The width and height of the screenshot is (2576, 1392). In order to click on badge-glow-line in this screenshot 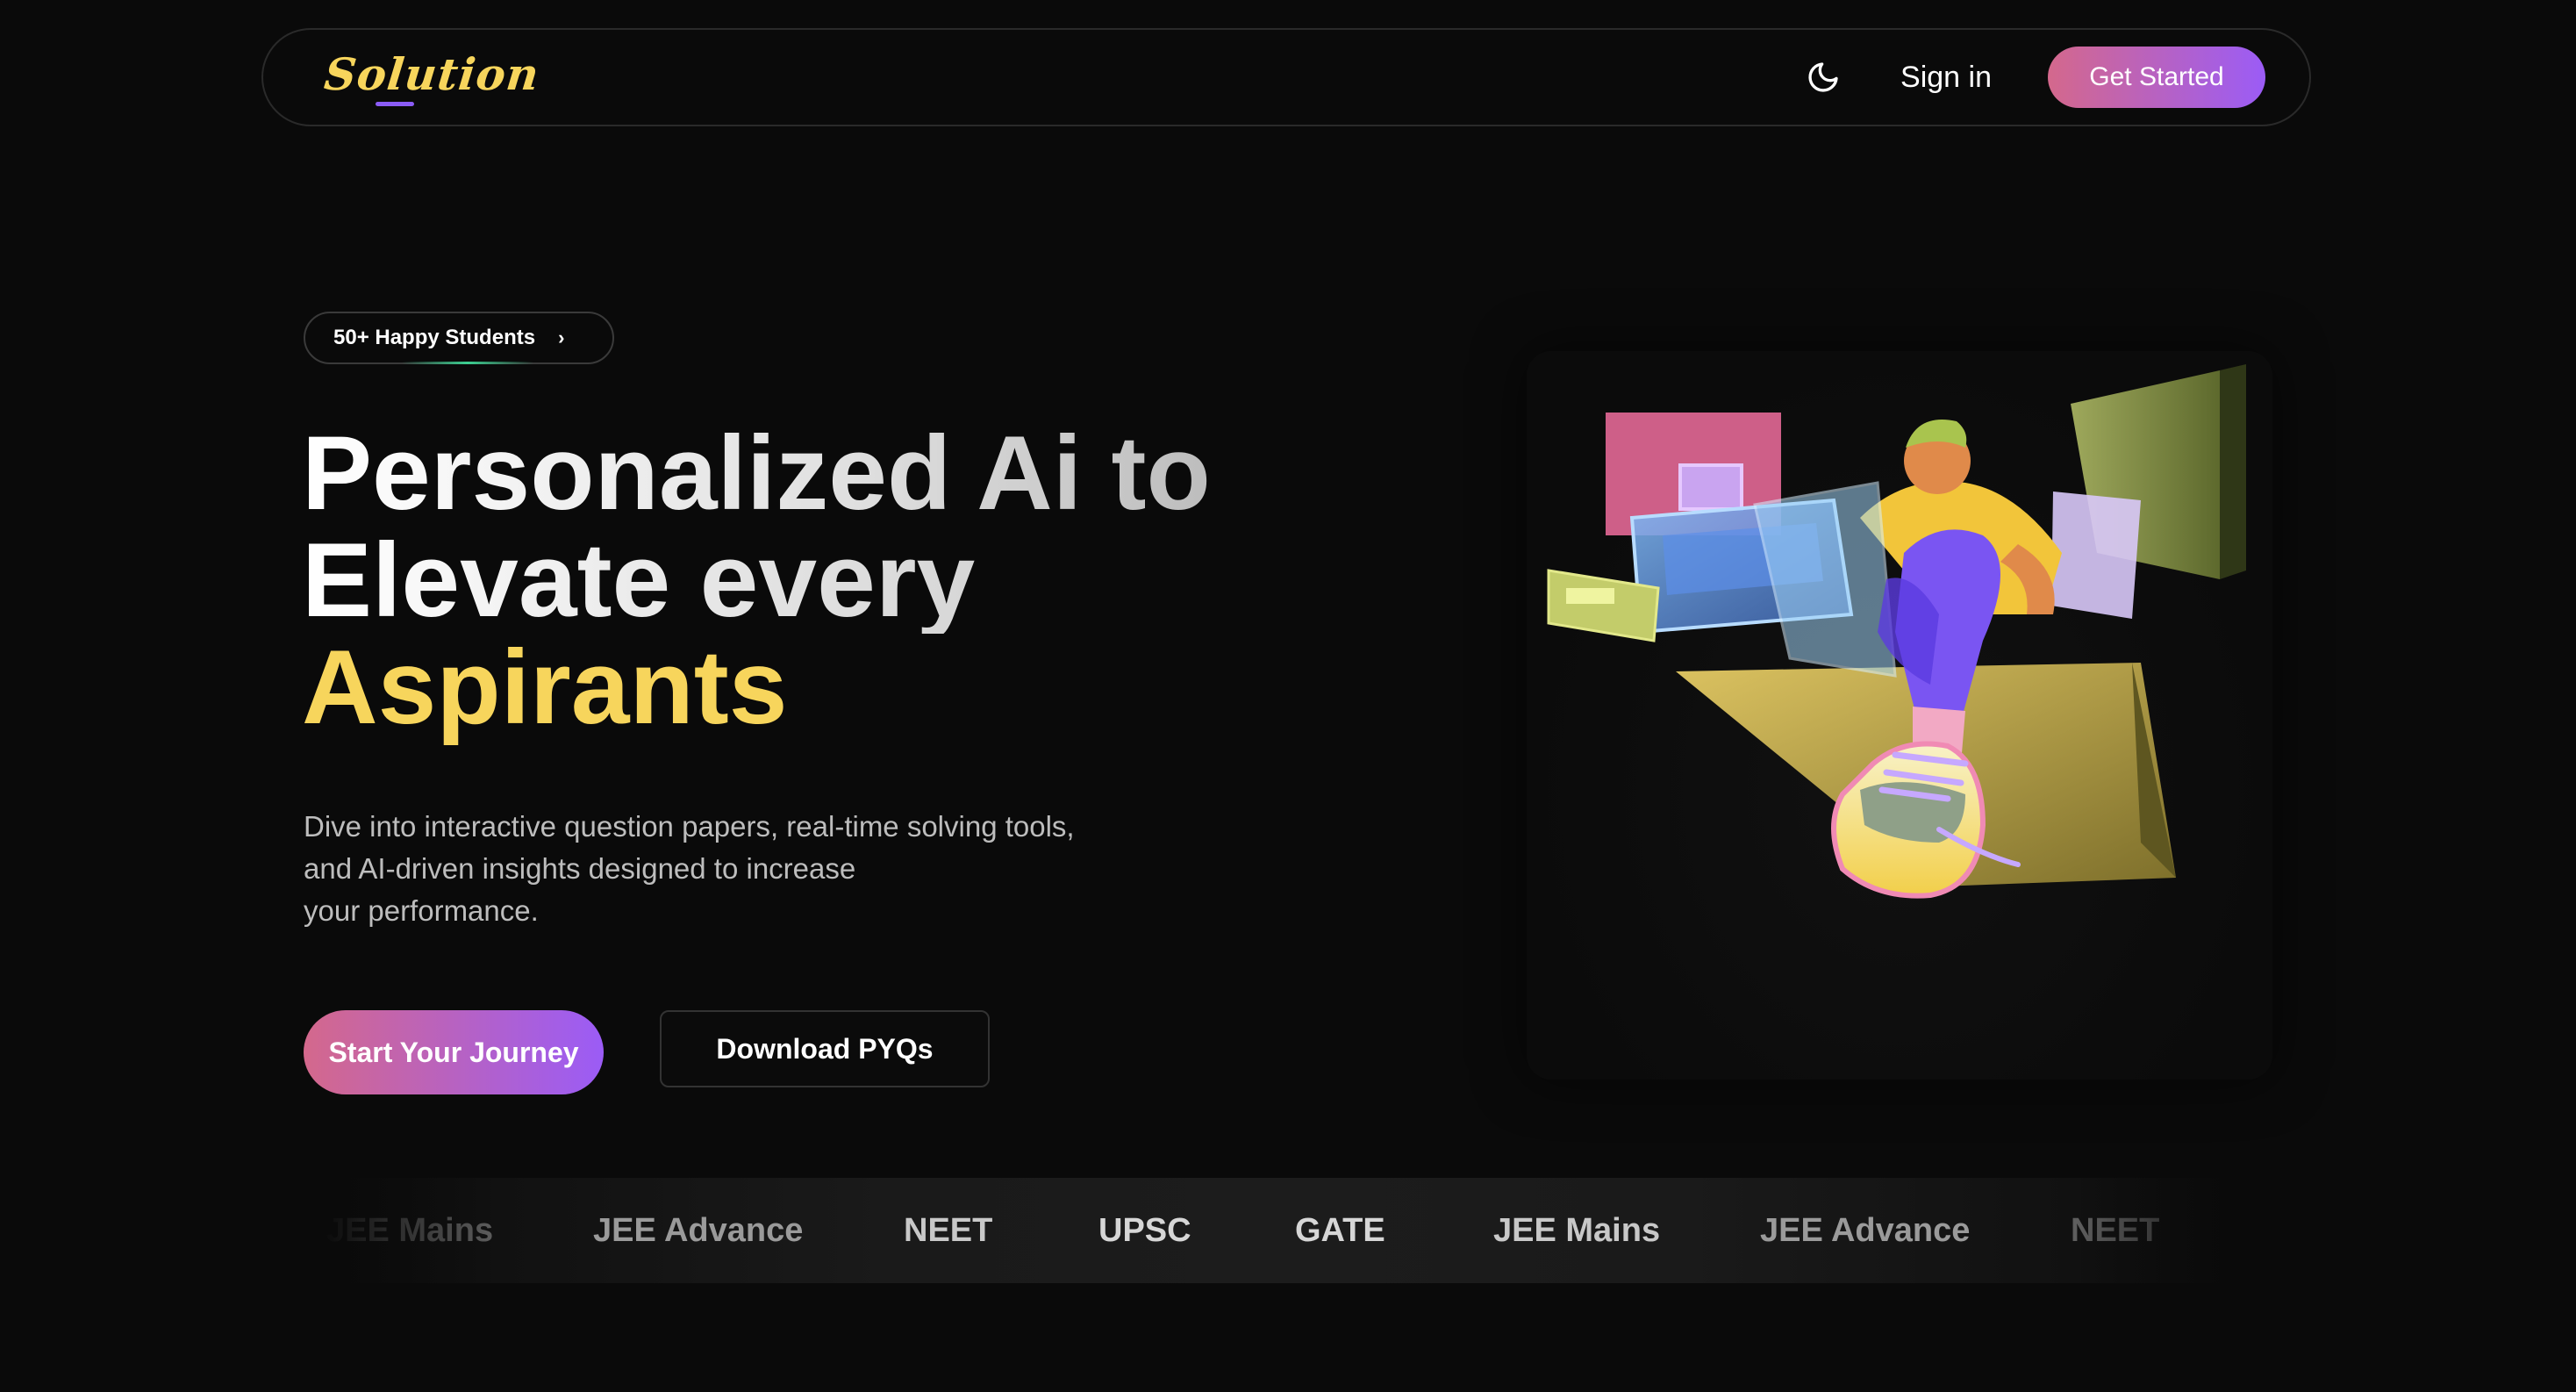, I will do `click(467, 363)`.